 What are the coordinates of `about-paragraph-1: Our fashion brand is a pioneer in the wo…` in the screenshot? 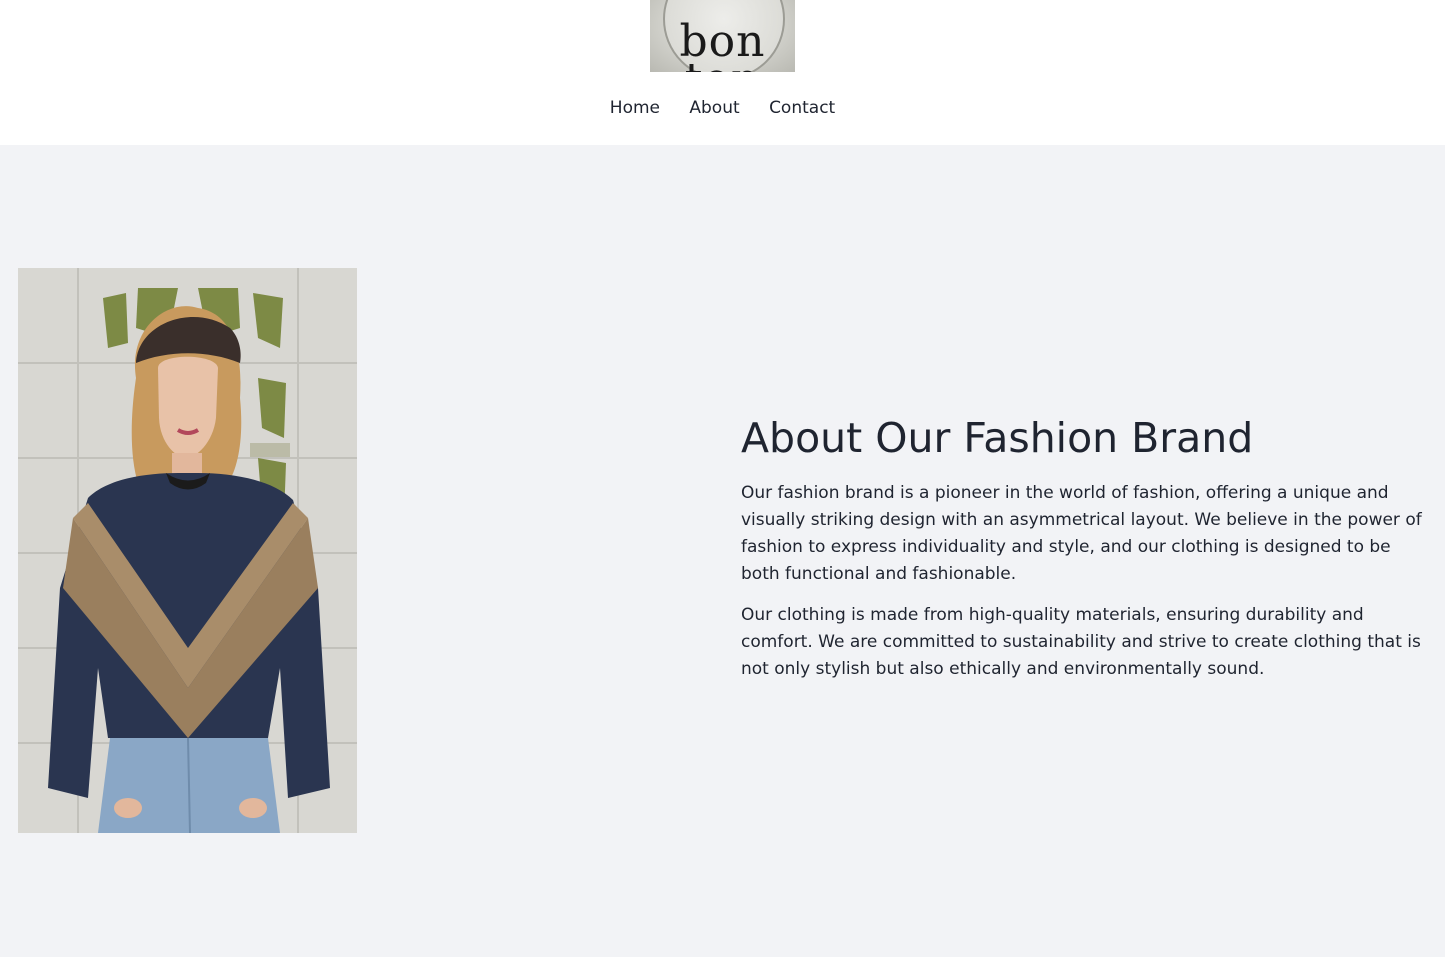 It's located at (1081, 533).